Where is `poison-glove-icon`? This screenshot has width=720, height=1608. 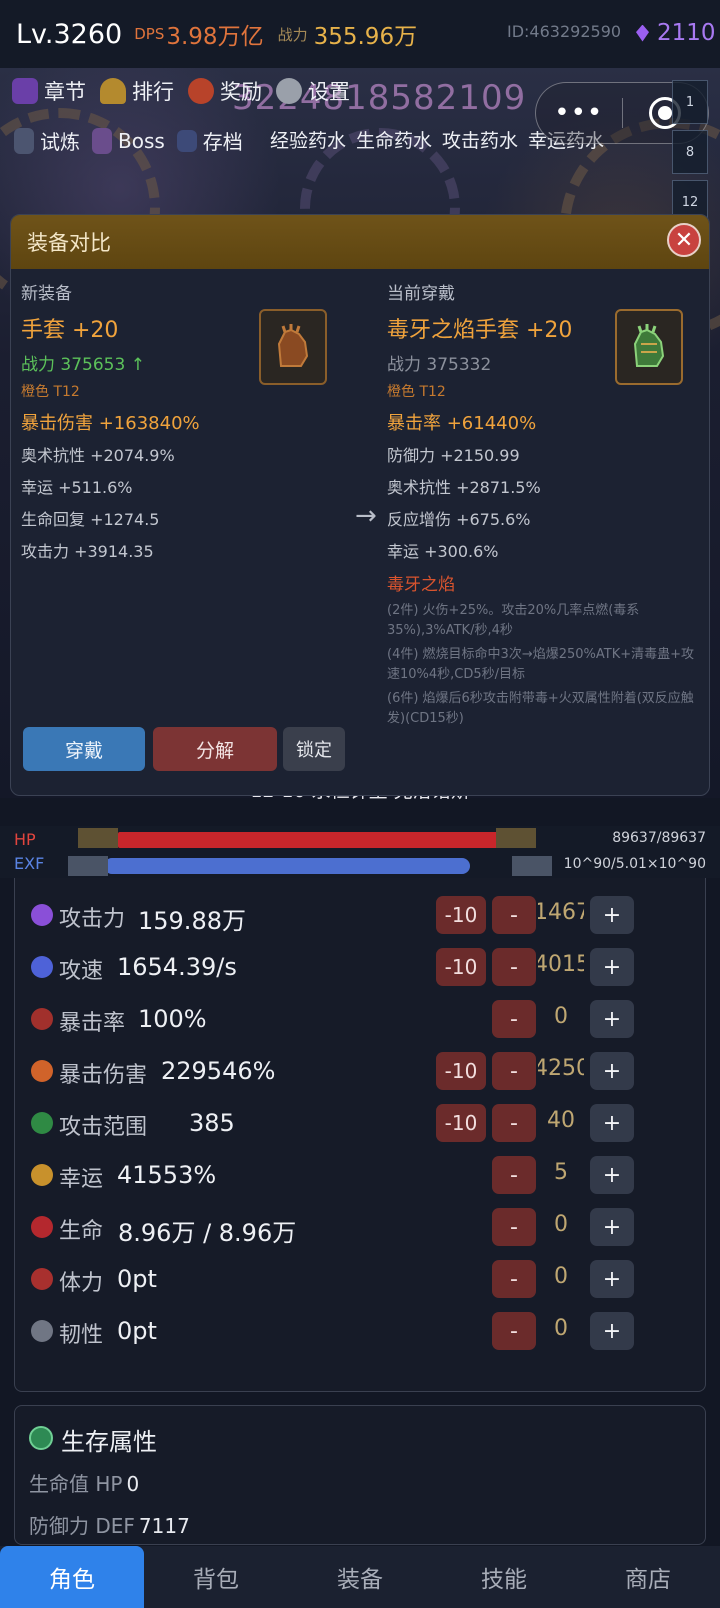 poison-glove-icon is located at coordinates (649, 345).